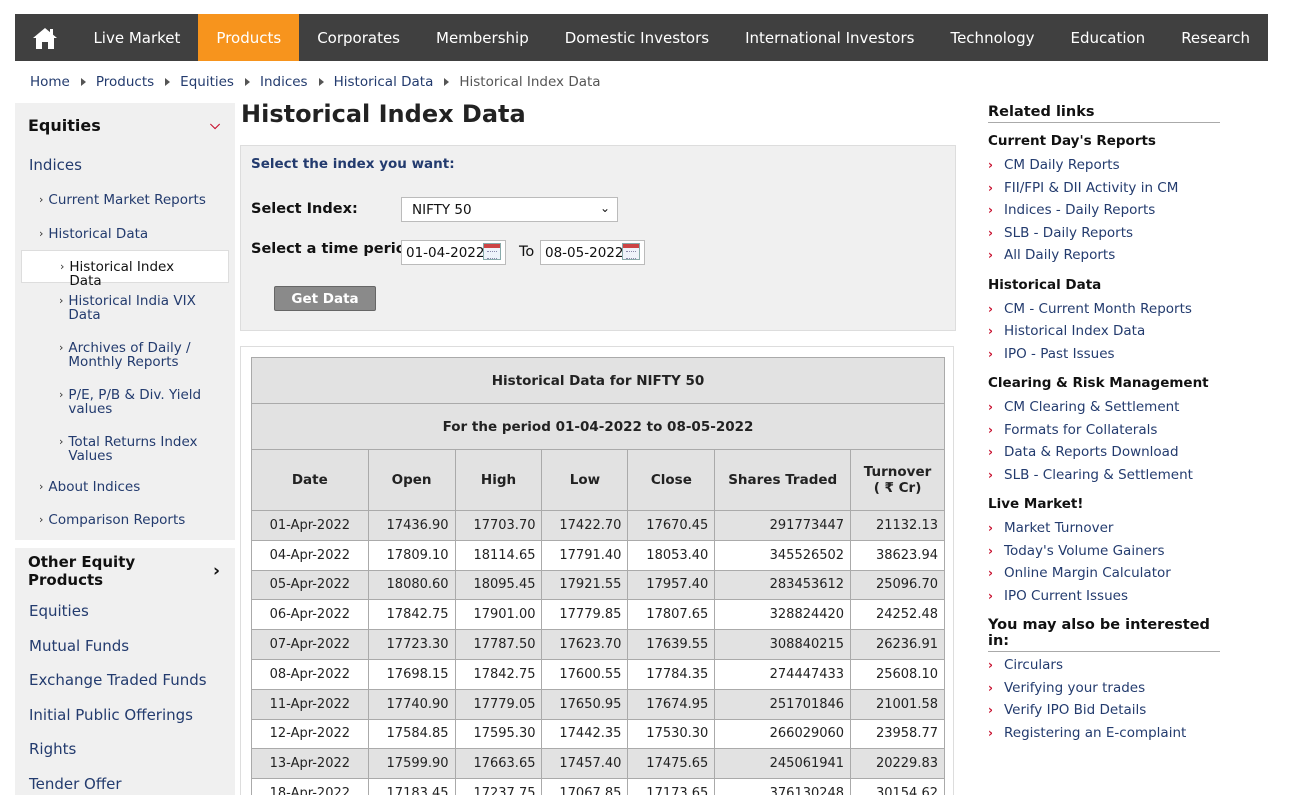 This screenshot has height=795, width=1294. What do you see at coordinates (125, 522) in the screenshot?
I see `sidebar-item-comparison-reports: › Comparison Reports` at bounding box center [125, 522].